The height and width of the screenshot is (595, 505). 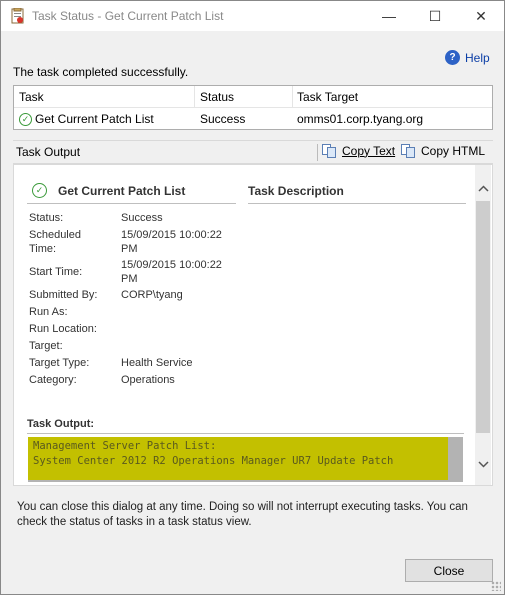 I want to click on resize-grip-icon, so click(x=496, y=586).